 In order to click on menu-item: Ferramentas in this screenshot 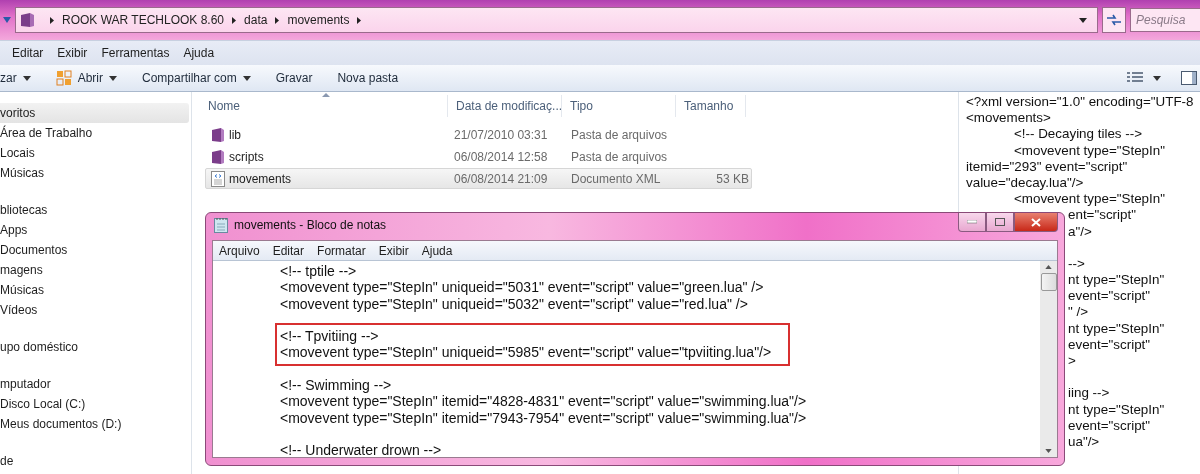, I will do `click(135, 53)`.